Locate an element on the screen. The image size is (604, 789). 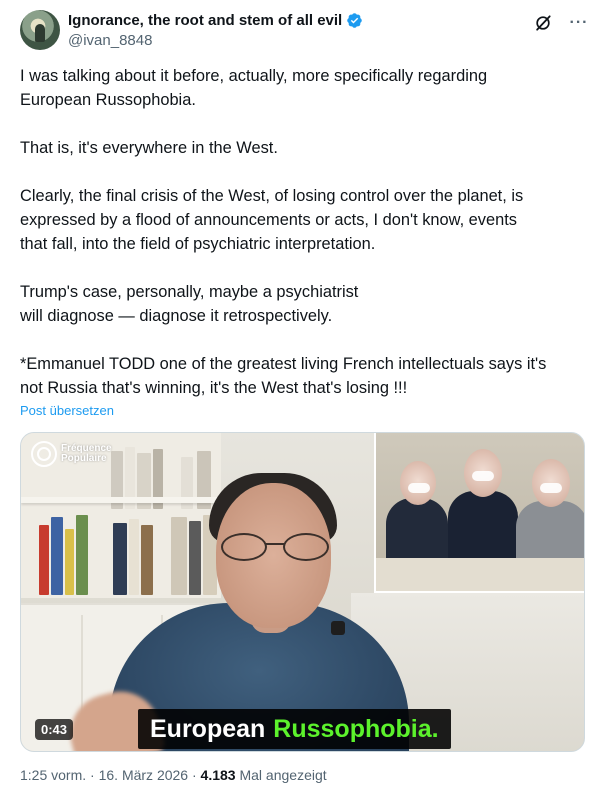
inset-photo is located at coordinates (479, 513).